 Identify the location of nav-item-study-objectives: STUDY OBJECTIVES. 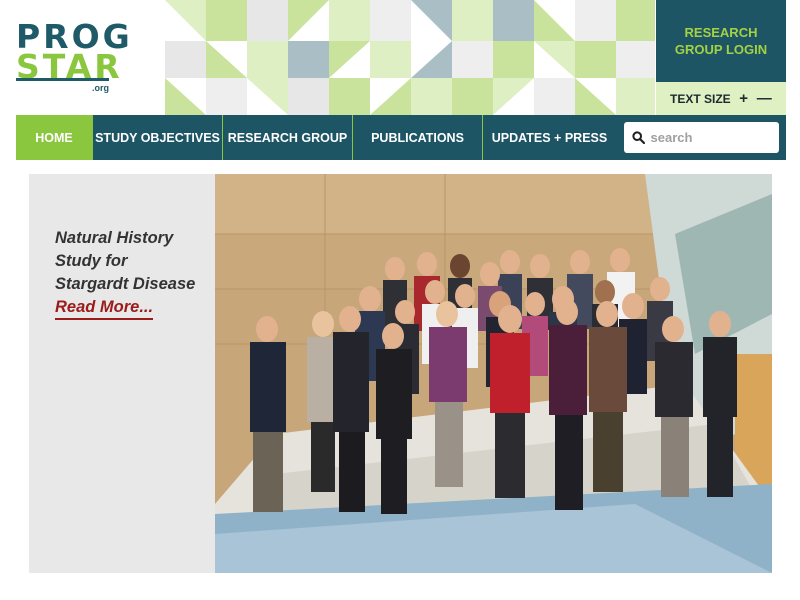
(158, 137).